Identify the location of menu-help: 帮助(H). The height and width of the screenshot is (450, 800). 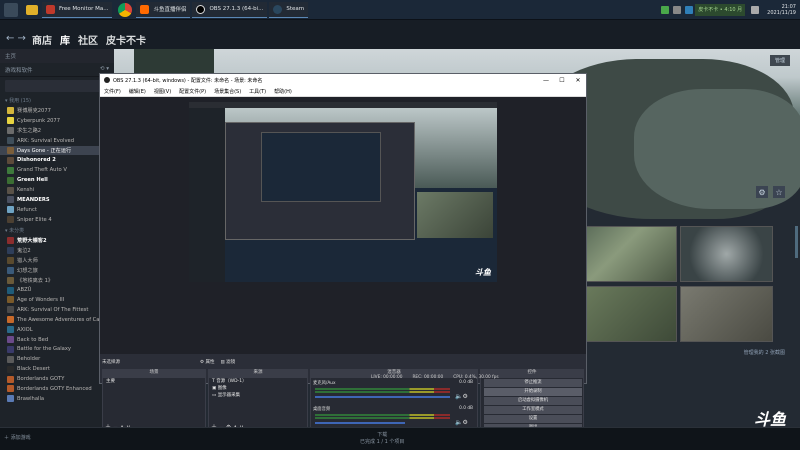
(283, 91).